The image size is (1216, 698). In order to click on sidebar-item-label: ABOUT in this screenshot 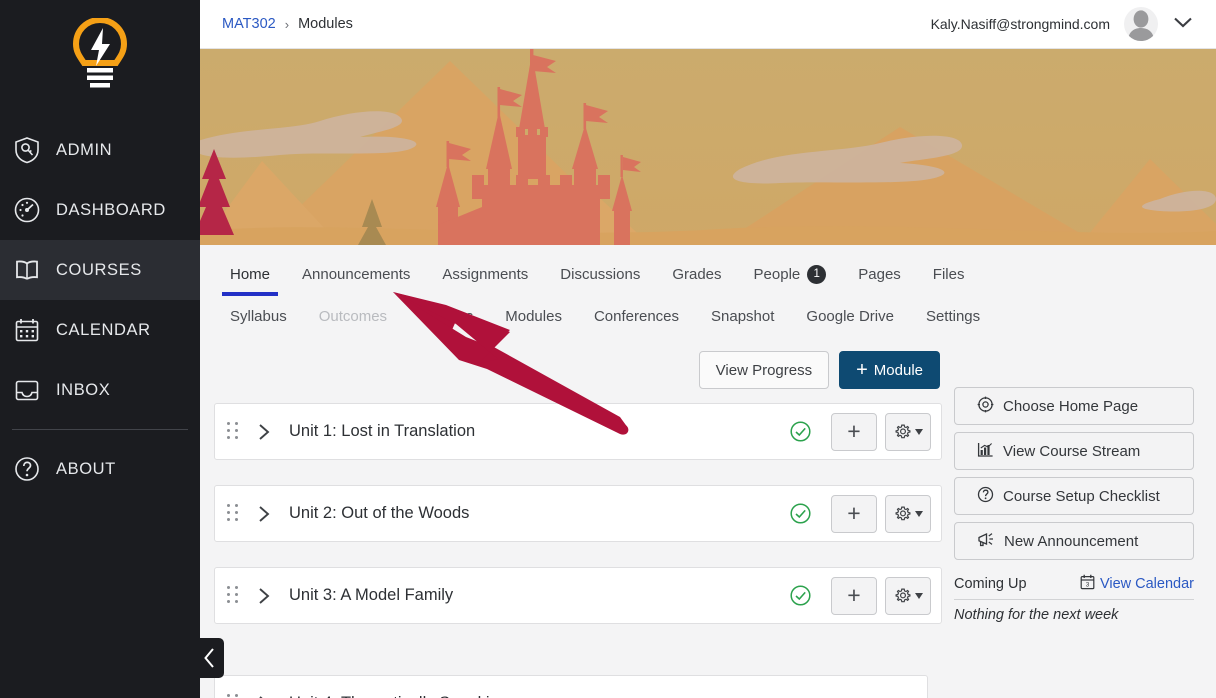, I will do `click(86, 468)`.